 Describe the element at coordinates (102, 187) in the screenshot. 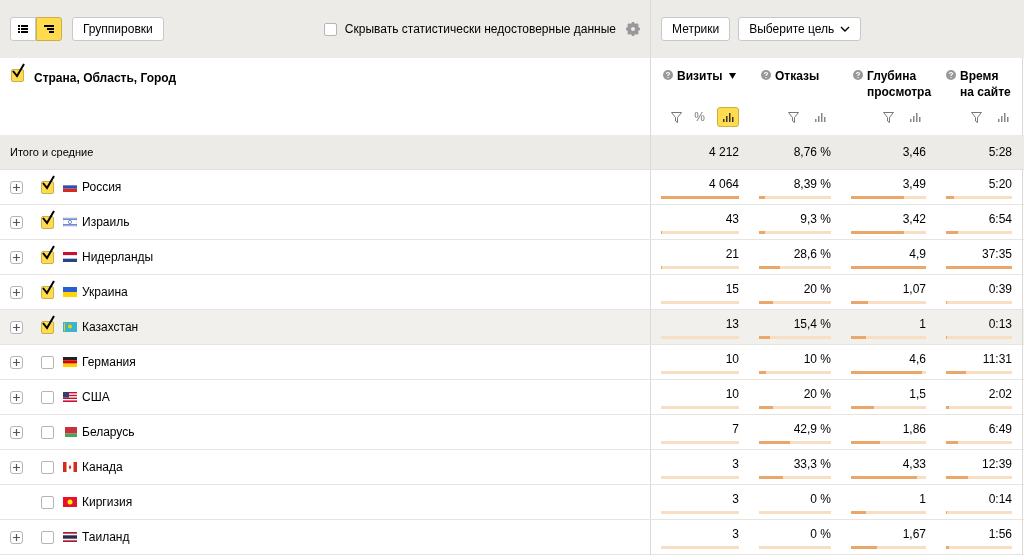

I see `country-name: Россия` at that location.